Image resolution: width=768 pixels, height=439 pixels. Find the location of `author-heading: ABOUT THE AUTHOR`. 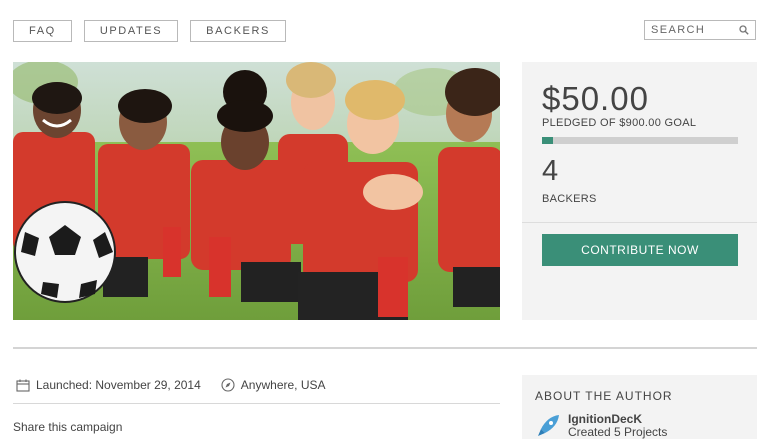

author-heading: ABOUT THE AUTHOR is located at coordinates (604, 396).